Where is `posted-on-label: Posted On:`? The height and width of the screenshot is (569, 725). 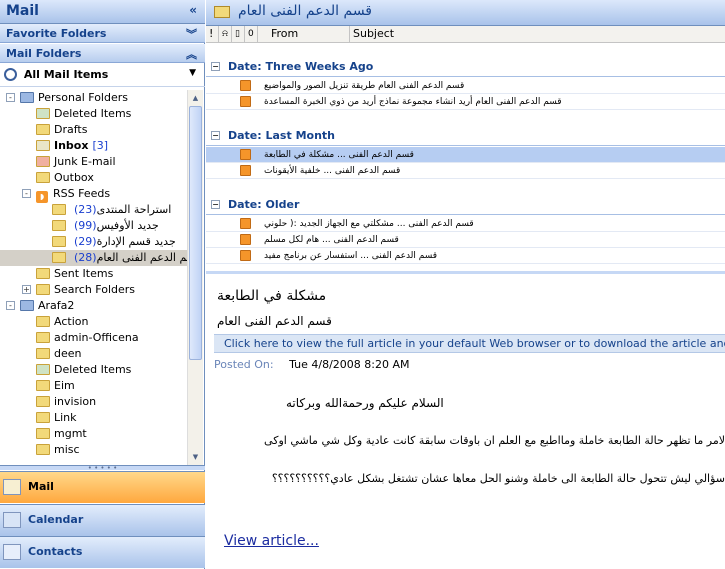 posted-on-label: Posted On: is located at coordinates (244, 364).